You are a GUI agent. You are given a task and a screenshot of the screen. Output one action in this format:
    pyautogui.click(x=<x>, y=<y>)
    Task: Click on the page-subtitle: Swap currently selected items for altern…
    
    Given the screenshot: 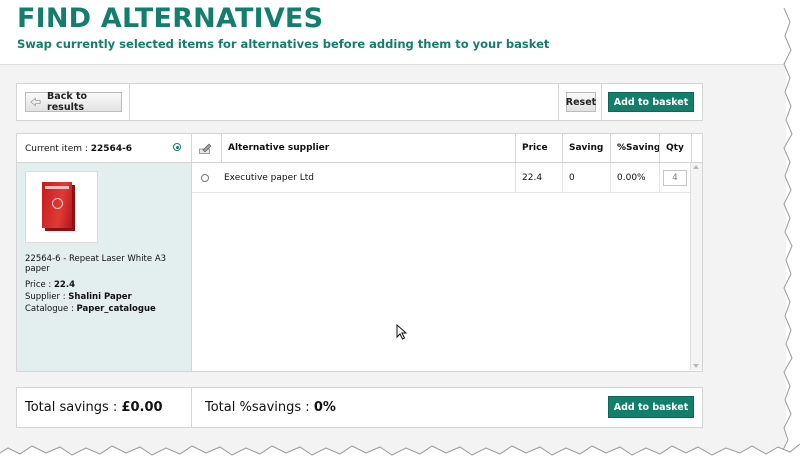 What is the action you would take?
    pyautogui.click(x=283, y=44)
    